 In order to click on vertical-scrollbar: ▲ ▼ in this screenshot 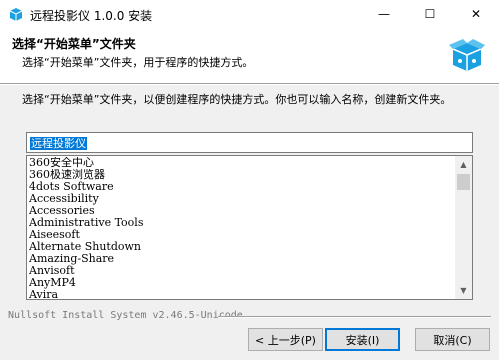, I will do `click(463, 227)`.